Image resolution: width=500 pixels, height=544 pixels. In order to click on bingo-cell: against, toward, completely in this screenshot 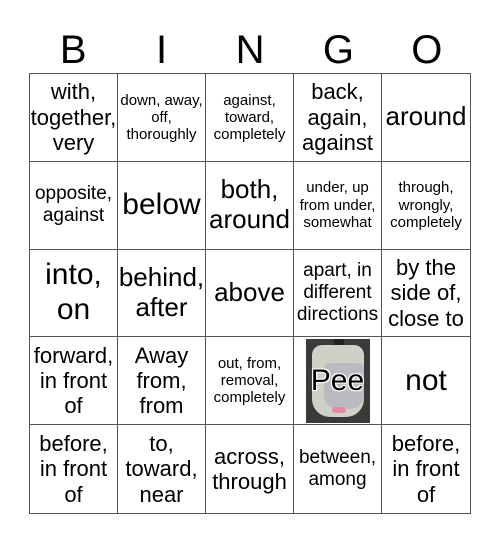, I will do `click(250, 118)`.